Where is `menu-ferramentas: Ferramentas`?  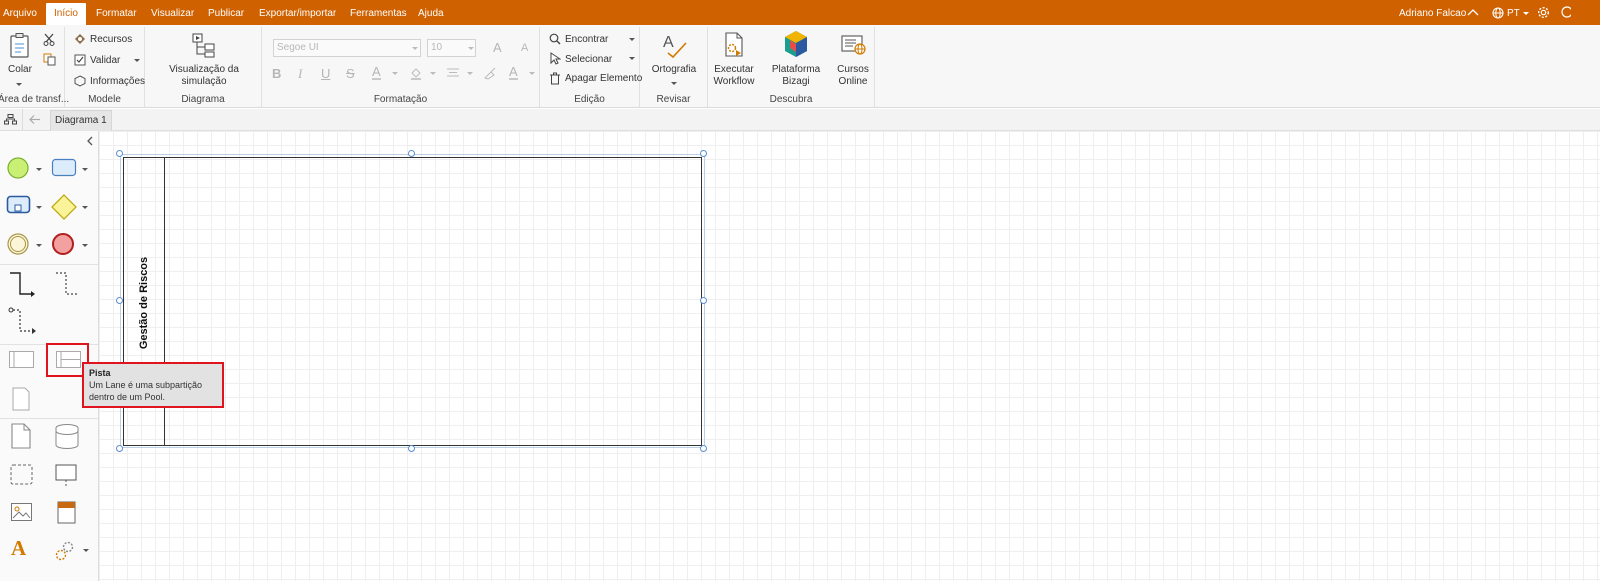
menu-ferramentas: Ferramentas is located at coordinates (378, 12).